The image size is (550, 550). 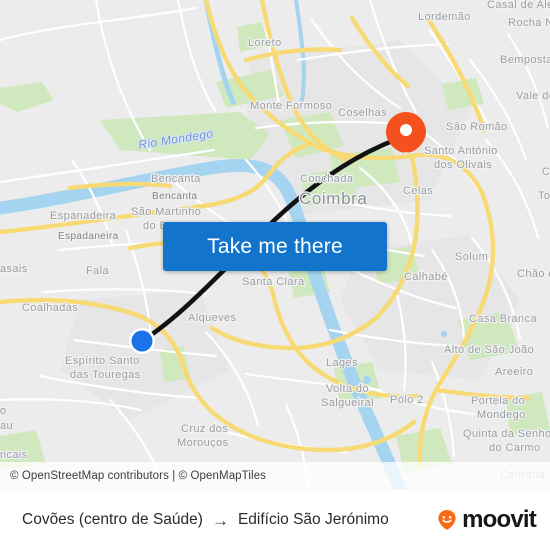 I want to click on moovit-logo: moovit, so click(x=485, y=519).